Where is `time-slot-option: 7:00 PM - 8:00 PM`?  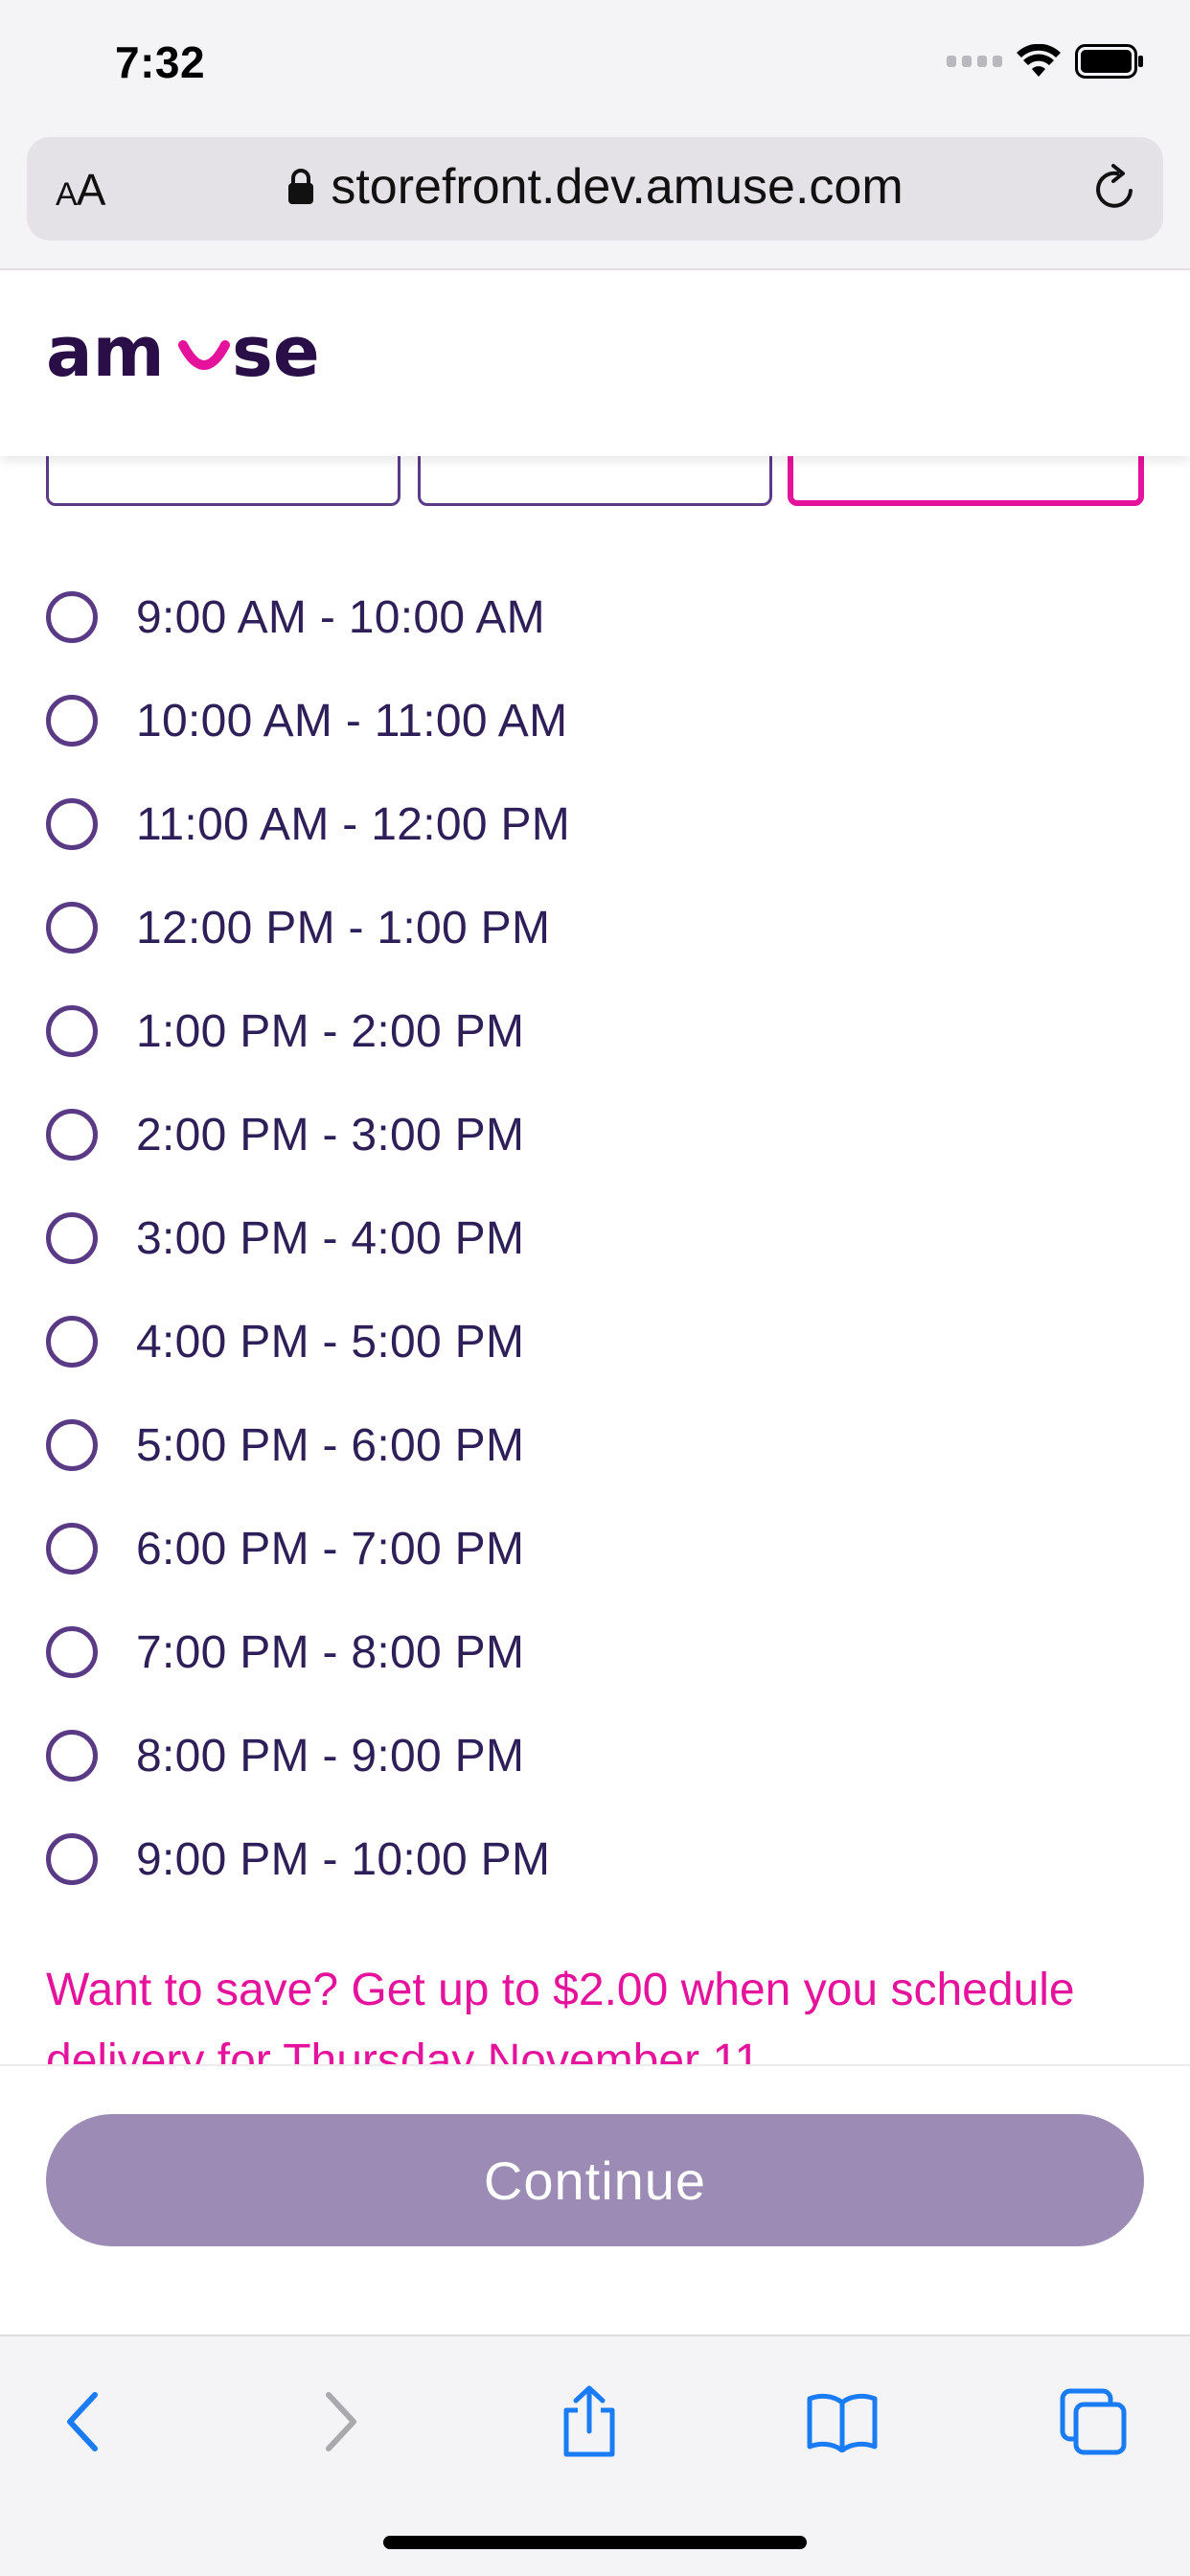 time-slot-option: 7:00 PM - 8:00 PM is located at coordinates (597, 1652).